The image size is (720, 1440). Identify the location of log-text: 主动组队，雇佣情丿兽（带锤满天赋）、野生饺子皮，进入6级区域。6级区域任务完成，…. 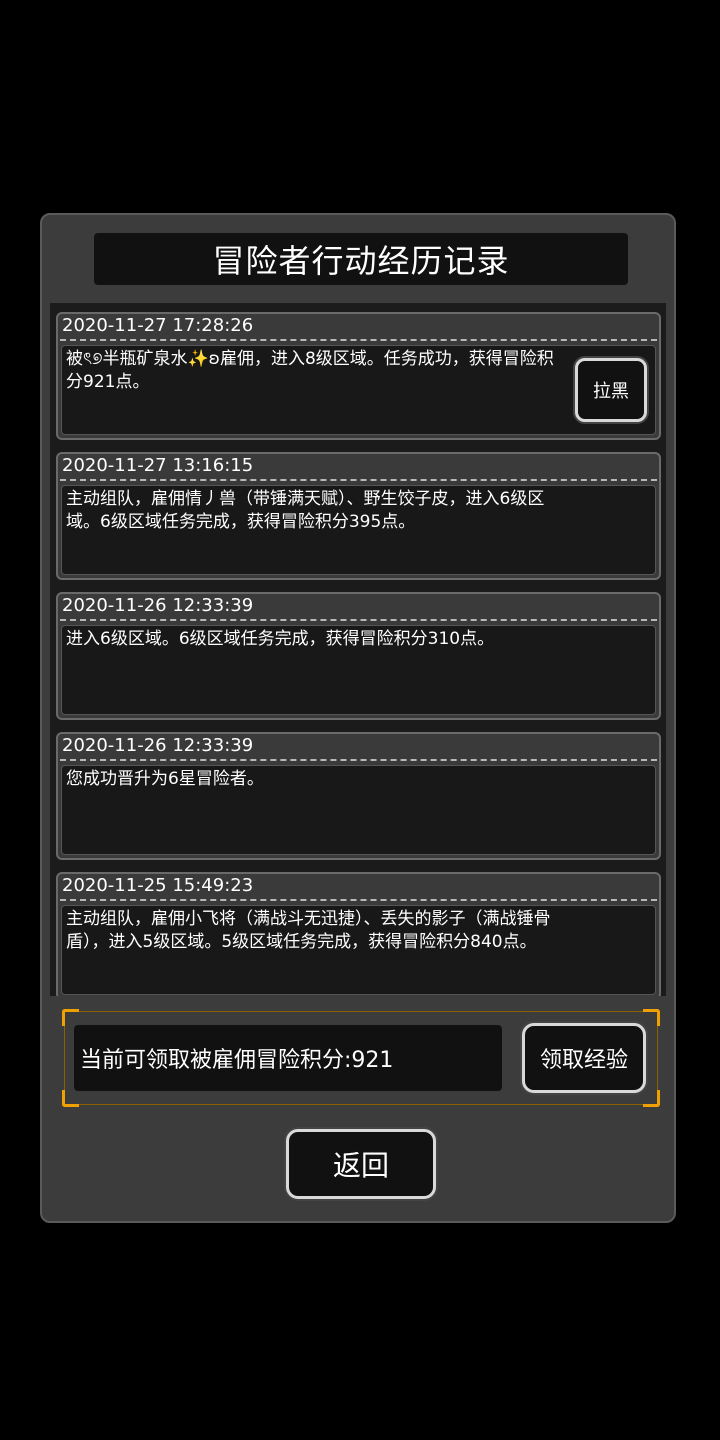
(305, 510).